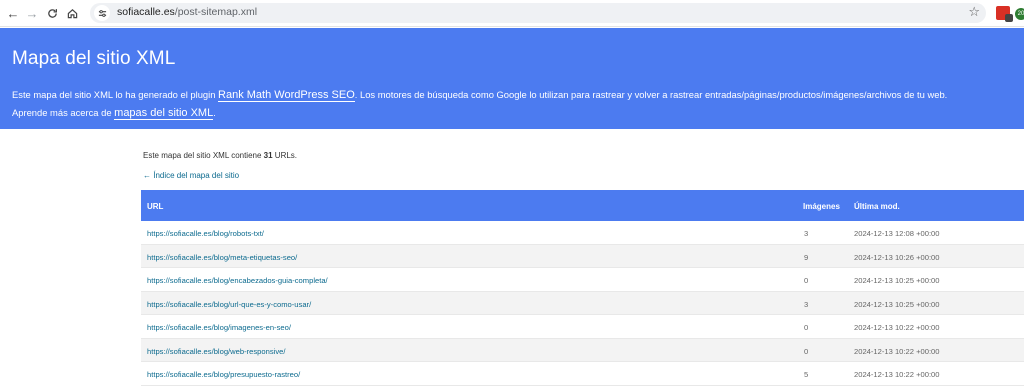  Describe the element at coordinates (974, 12) in the screenshot. I see `star-icon: ☆` at that location.